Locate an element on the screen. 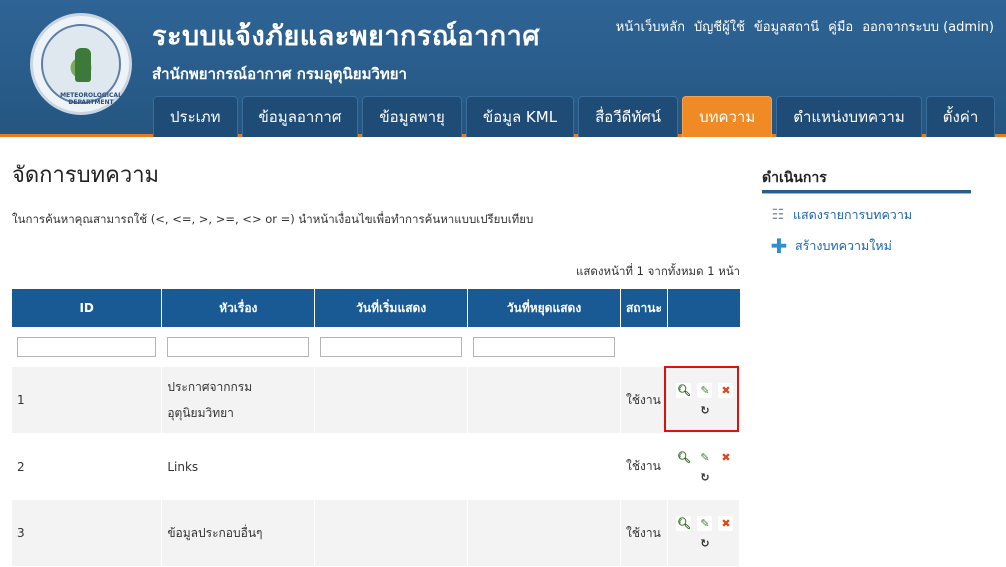 This screenshot has height=567, width=1006. page-title: จัดการบทความ is located at coordinates (86, 175).